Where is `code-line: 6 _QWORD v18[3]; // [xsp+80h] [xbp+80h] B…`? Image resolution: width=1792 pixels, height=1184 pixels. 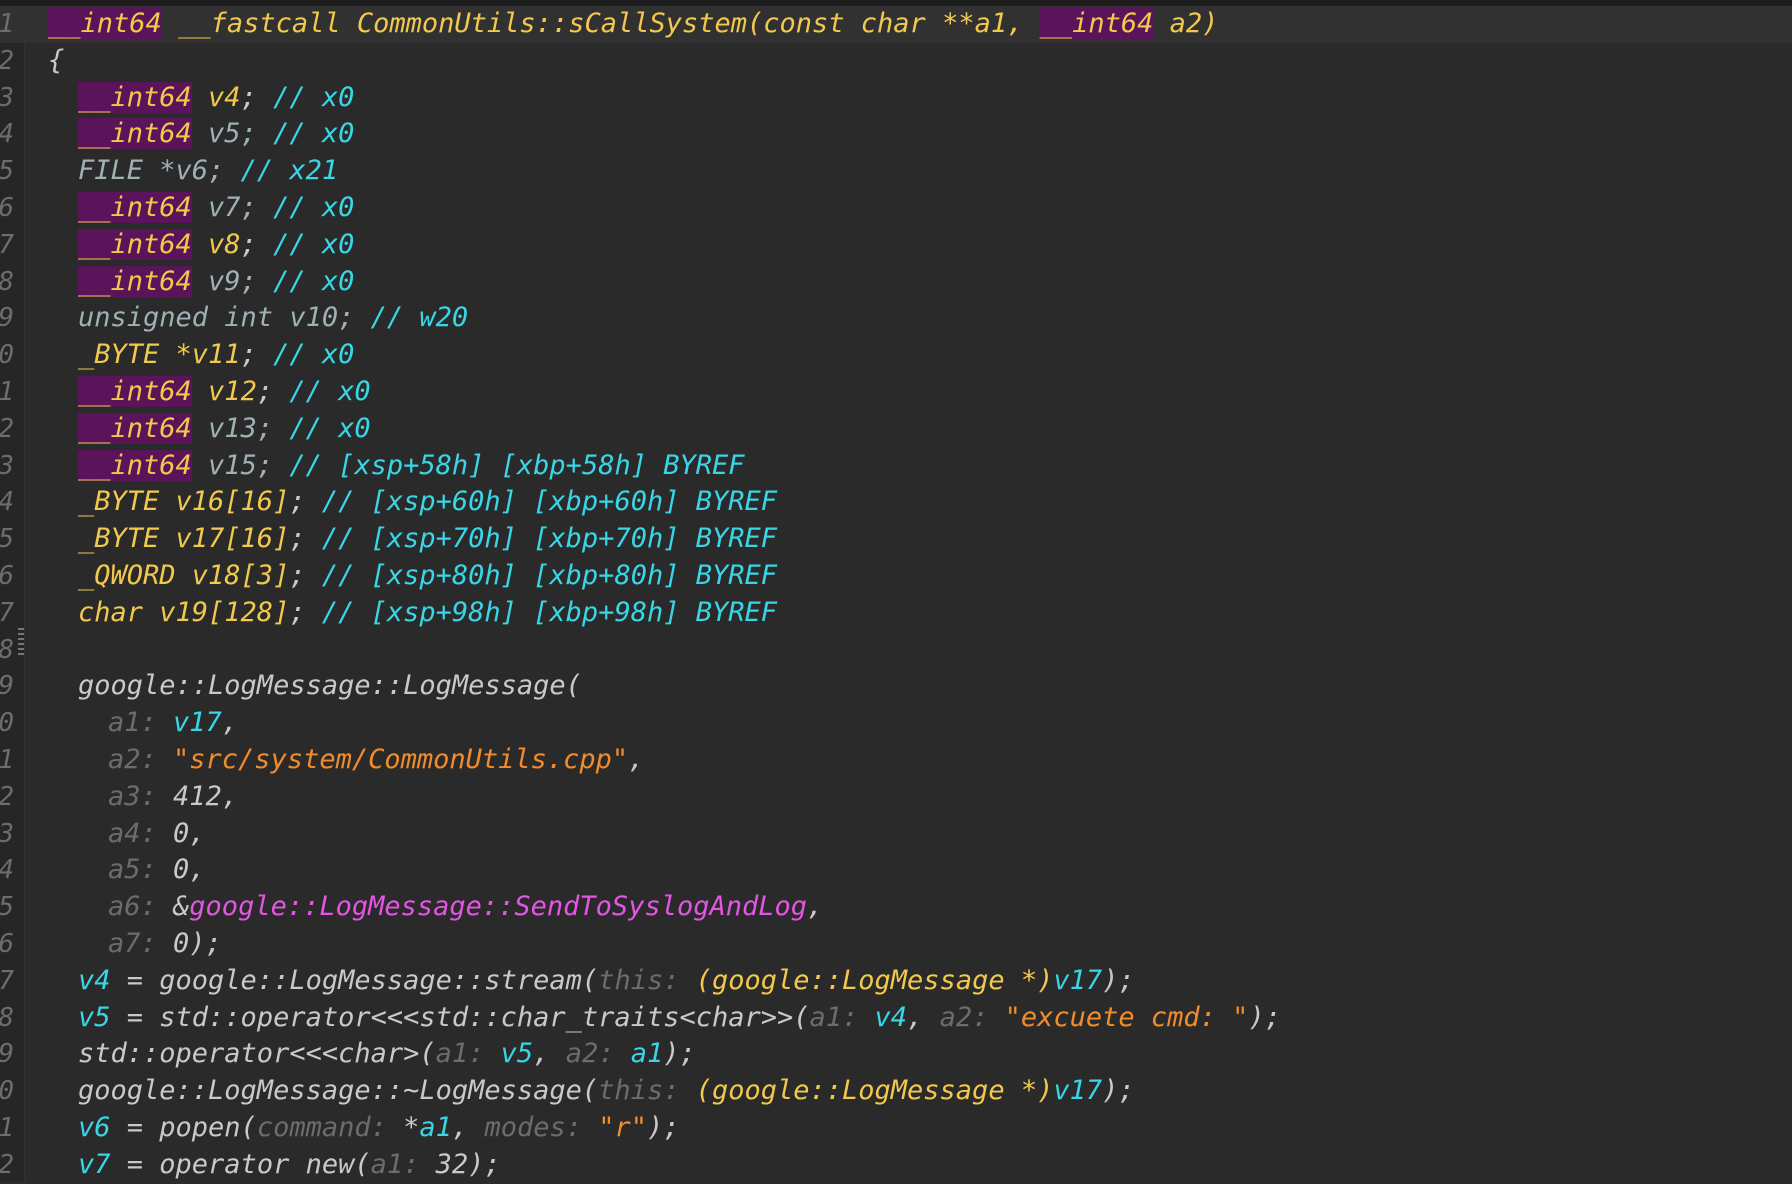 code-line: 6 _QWORD v18[3]; // [xsp+80h] [xbp+80h] B… is located at coordinates (896, 576).